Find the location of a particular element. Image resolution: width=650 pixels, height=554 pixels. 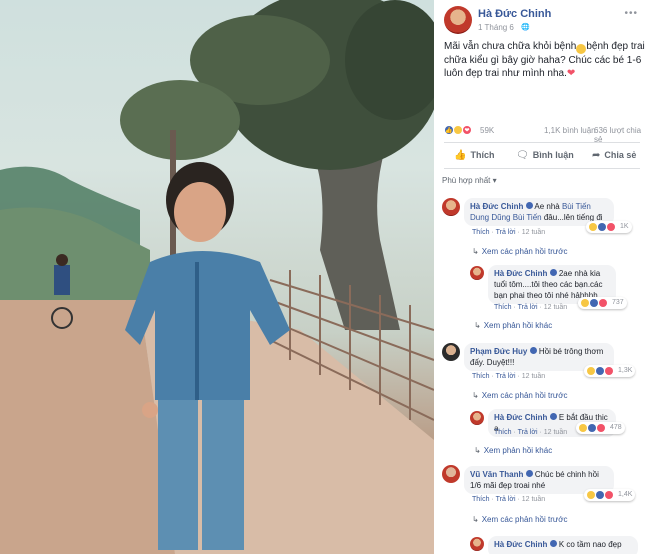

comment-reactions: 1,3K is located at coordinates (610, 371).